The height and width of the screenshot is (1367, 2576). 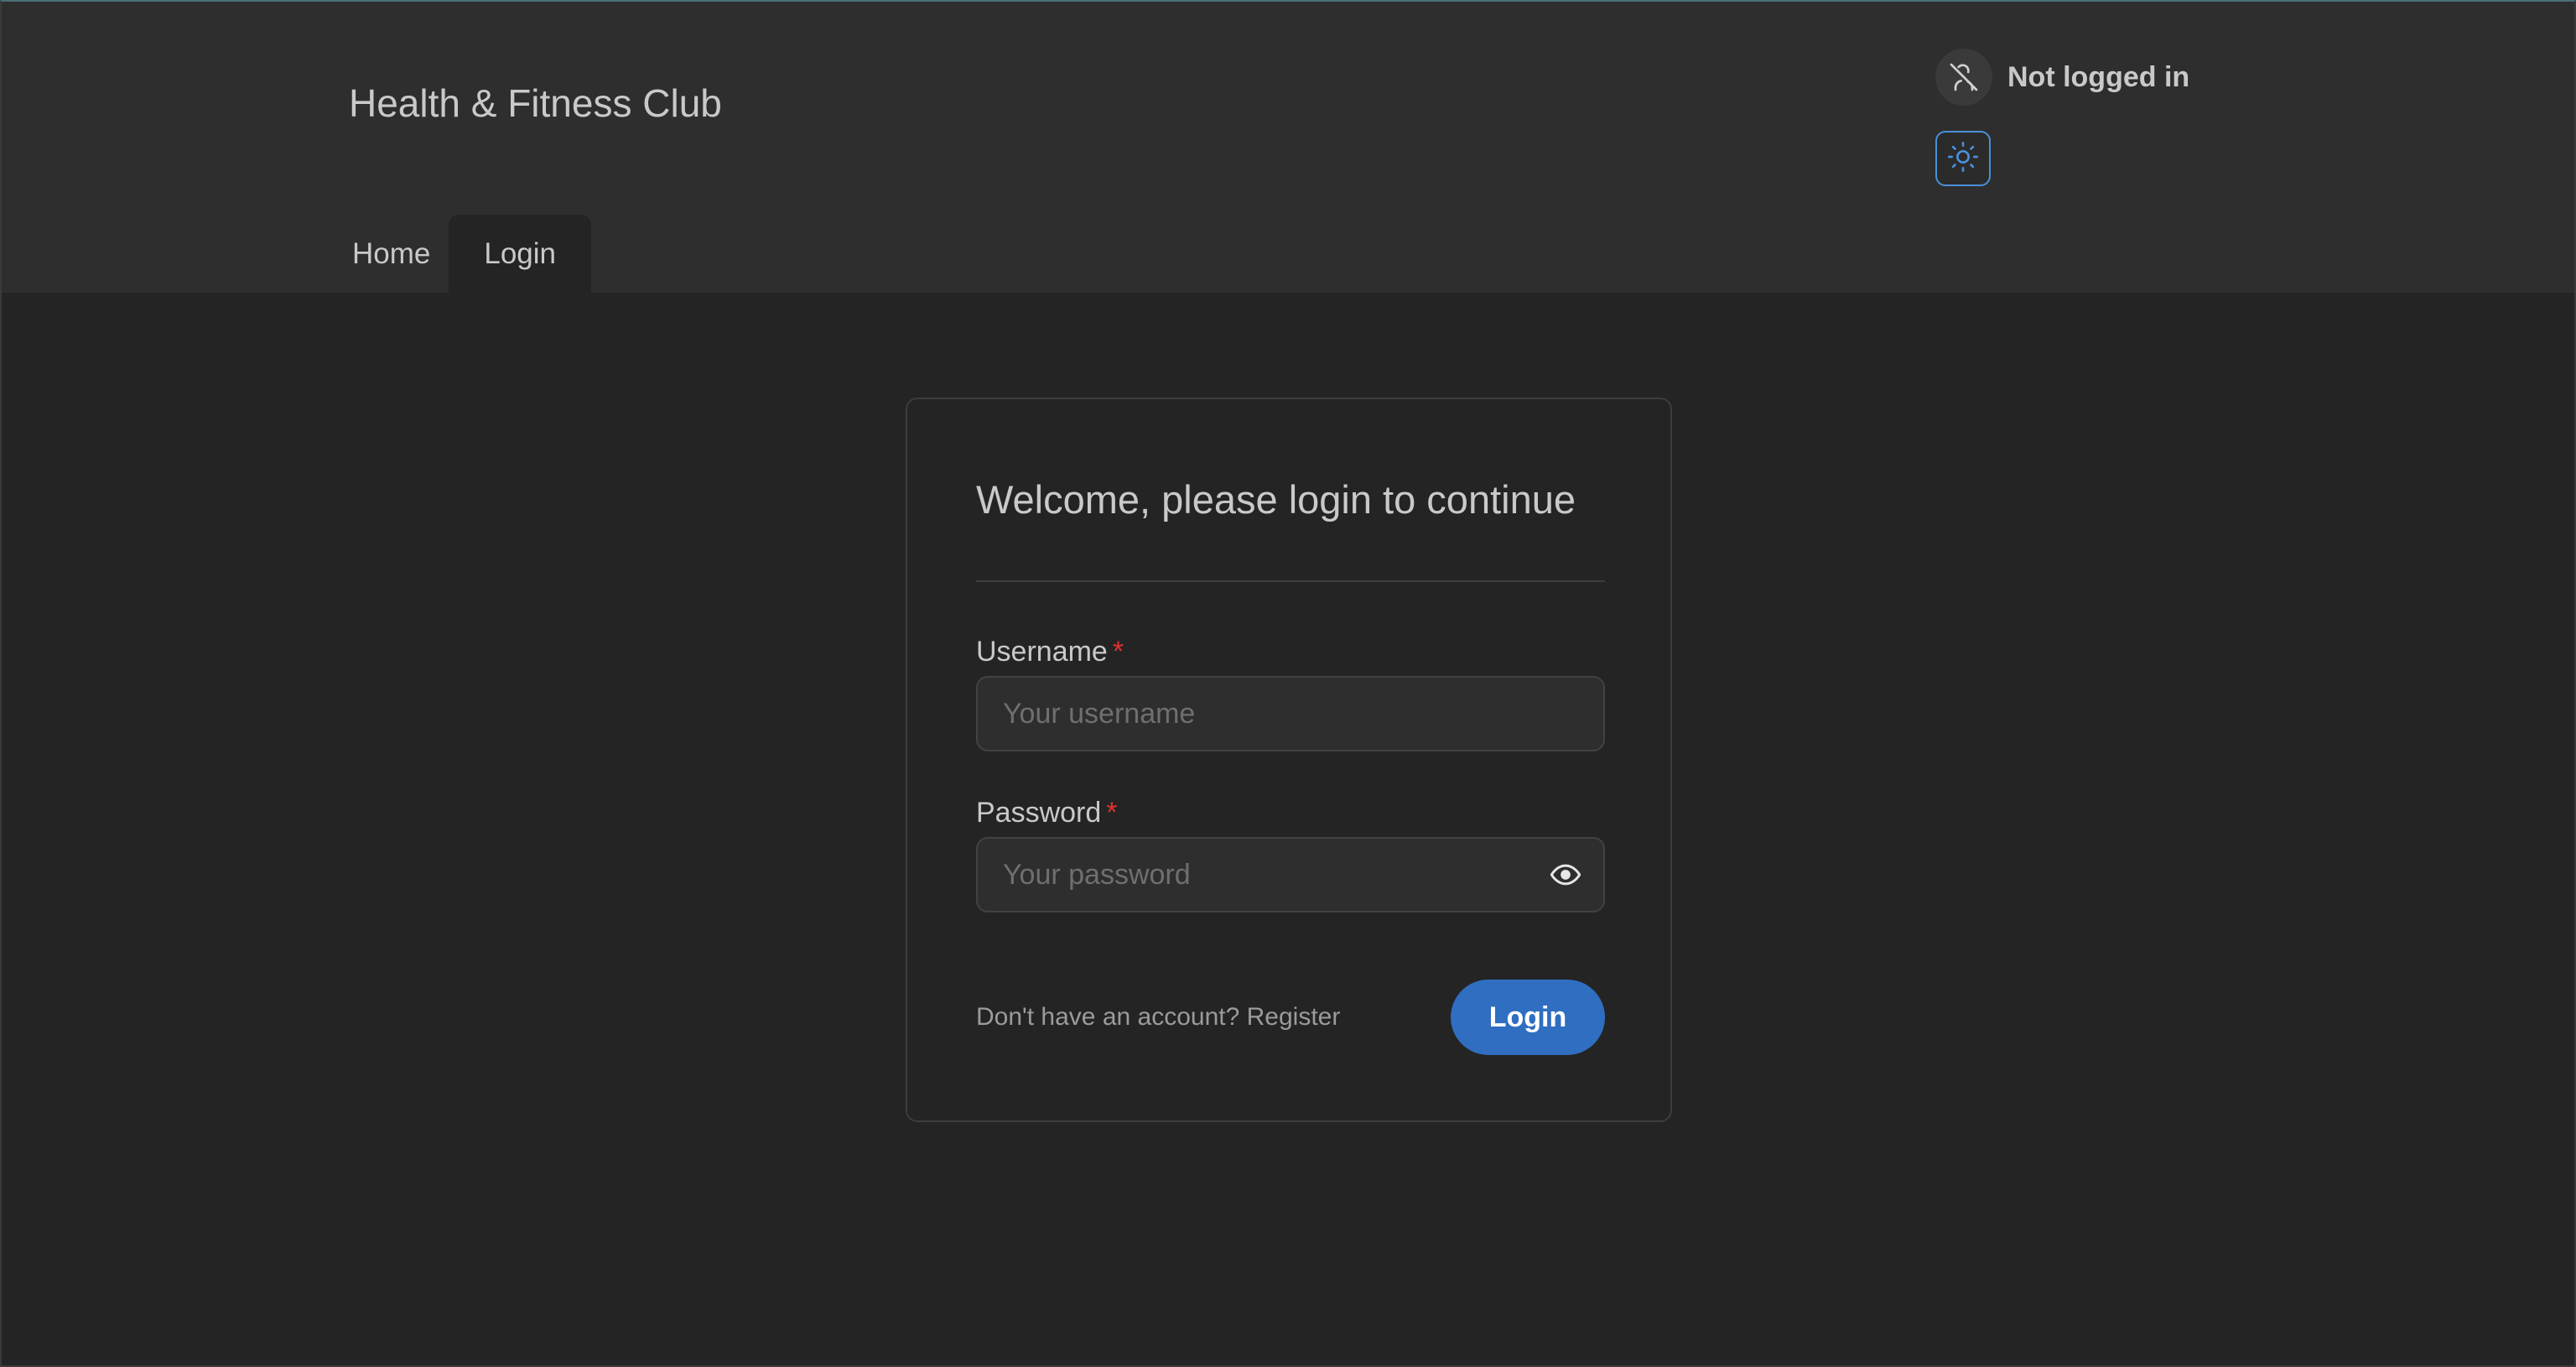 I want to click on theme-toggle-button, so click(x=1963, y=159).